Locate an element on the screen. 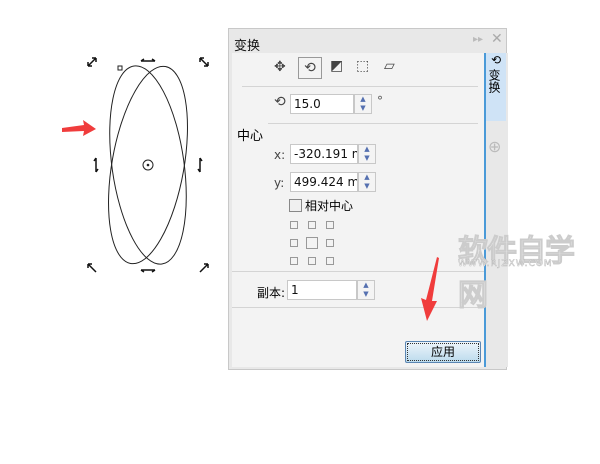 This screenshot has height=464, width=600. tab-transform: ⟲ 变换 is located at coordinates (496, 87).